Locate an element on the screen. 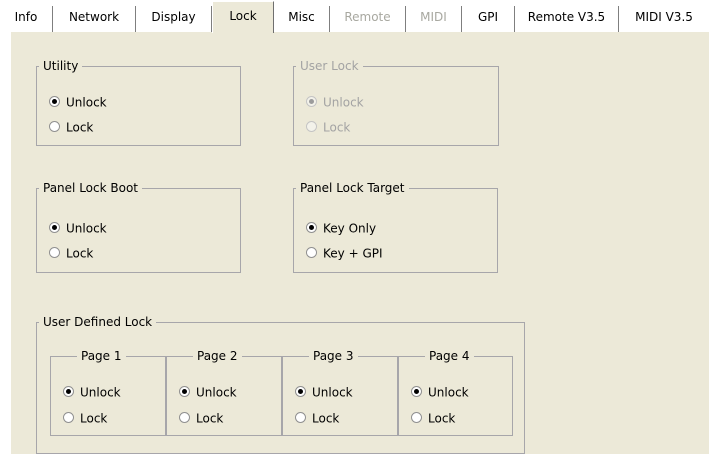  user-lock-group: User Lock Unlock Lock is located at coordinates (396, 102).